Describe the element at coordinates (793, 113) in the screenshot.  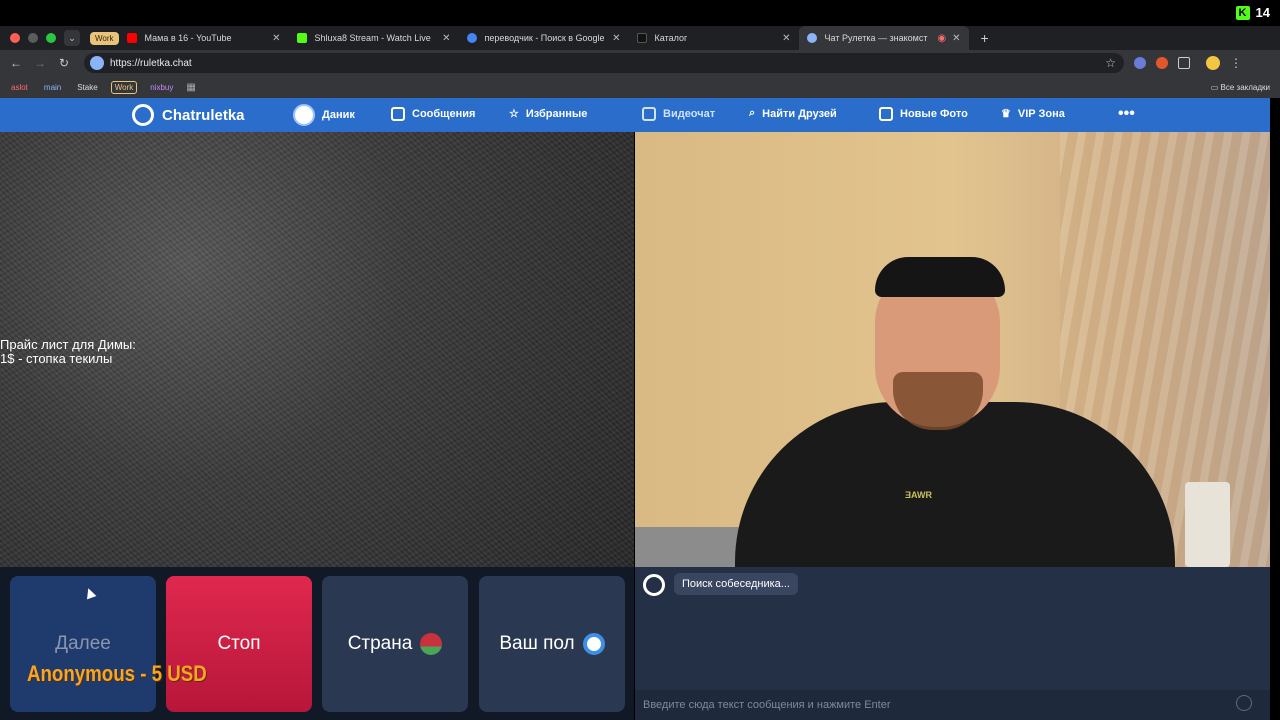
I see `nav-find-friends: ⌕ Найти Друзей` at that location.